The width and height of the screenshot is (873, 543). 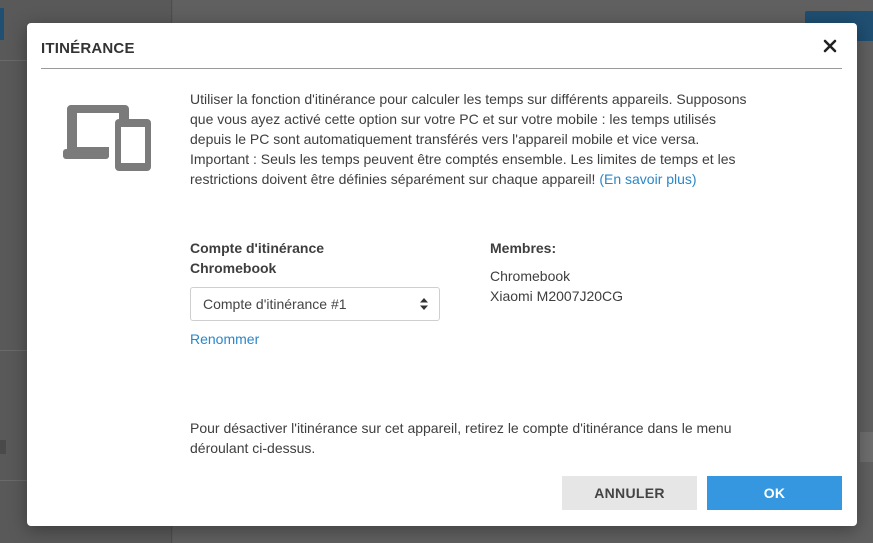 What do you see at coordinates (2, 24) in the screenshot?
I see `background-accent` at bounding box center [2, 24].